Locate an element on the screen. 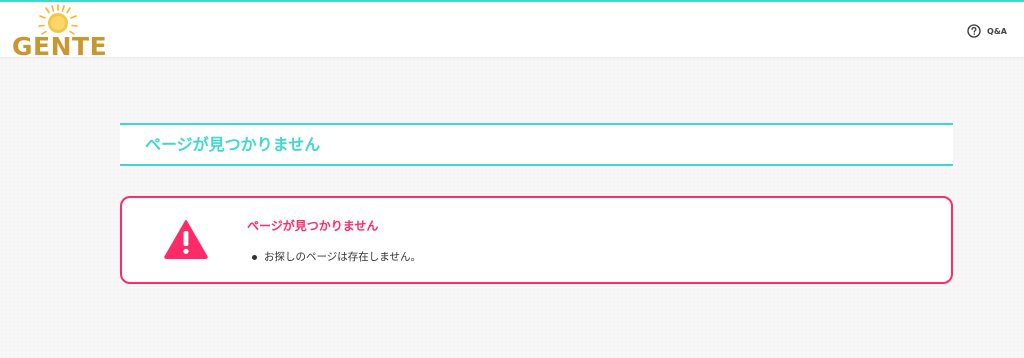 The image size is (1024, 358). page-title-bar: ページが見つかりません is located at coordinates (536, 144).